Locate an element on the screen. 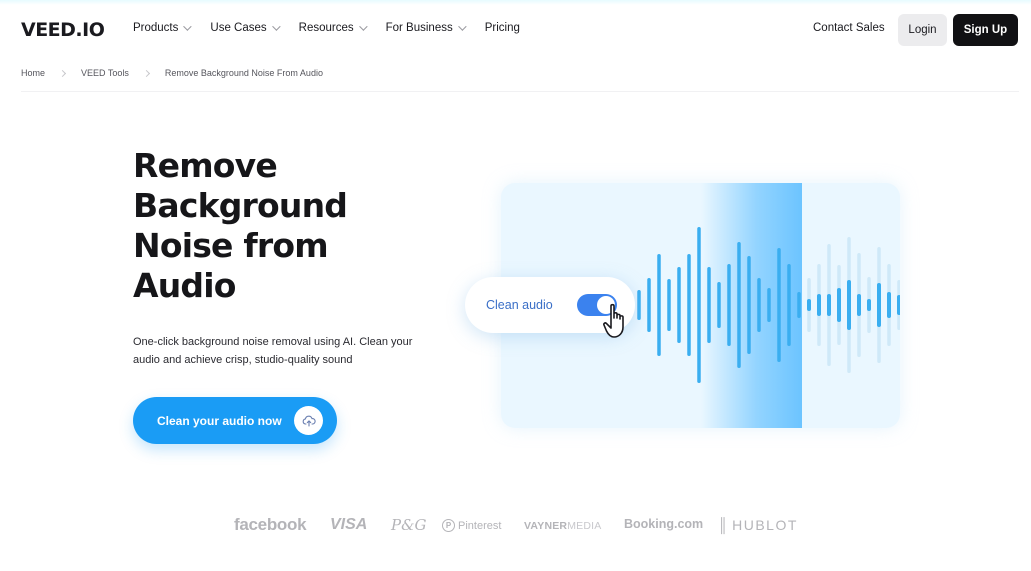 This screenshot has width=1031, height=571. nav-for-business-label: For Business is located at coordinates (419, 28).